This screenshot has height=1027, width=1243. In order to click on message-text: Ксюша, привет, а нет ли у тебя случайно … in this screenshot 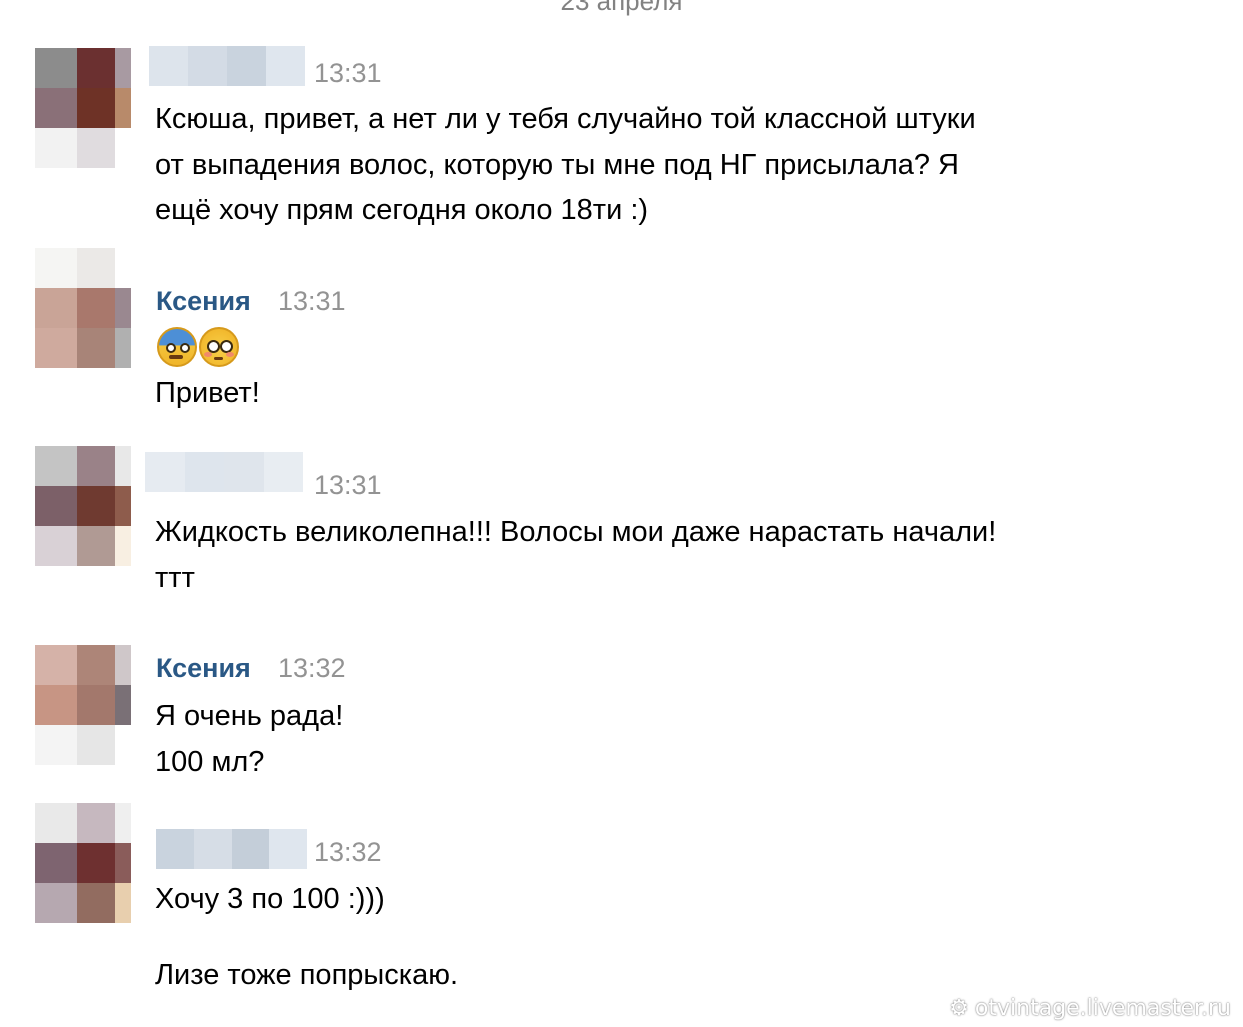, I will do `click(565, 164)`.